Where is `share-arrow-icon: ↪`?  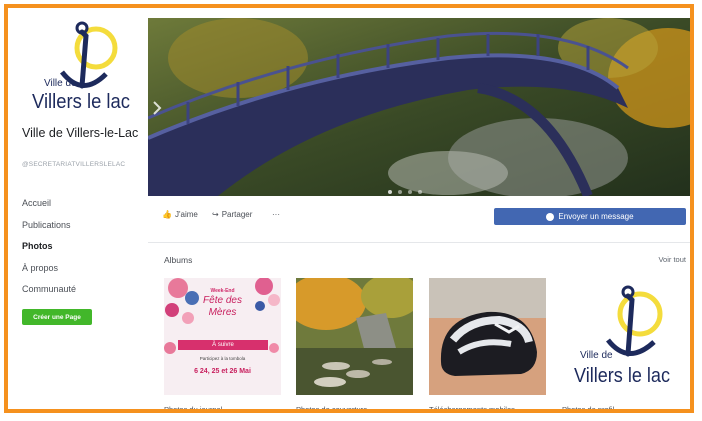
share-arrow-icon: ↪ is located at coordinates (215, 214).